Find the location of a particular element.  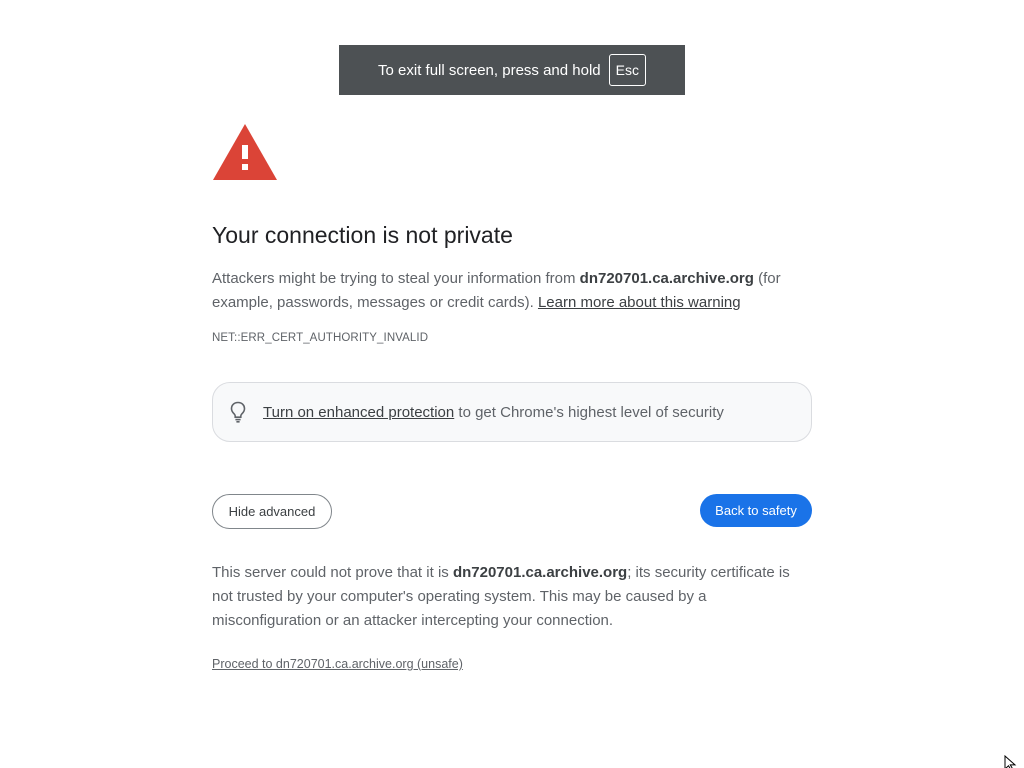

host-name: dn720701.ca.archive.org is located at coordinates (666, 278).